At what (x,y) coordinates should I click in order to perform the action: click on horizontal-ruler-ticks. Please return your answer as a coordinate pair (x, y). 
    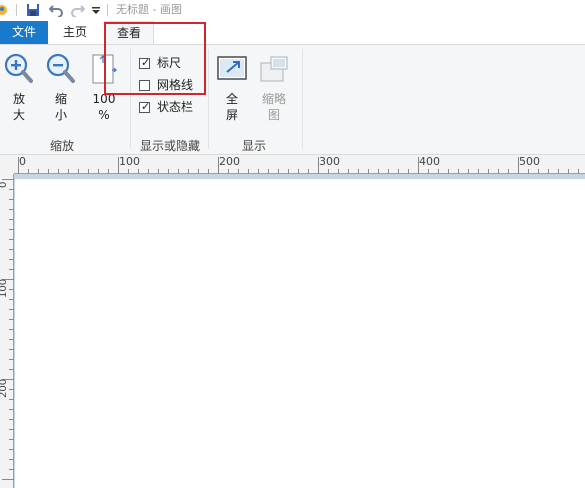
    Looking at the image, I should click on (298, 165).